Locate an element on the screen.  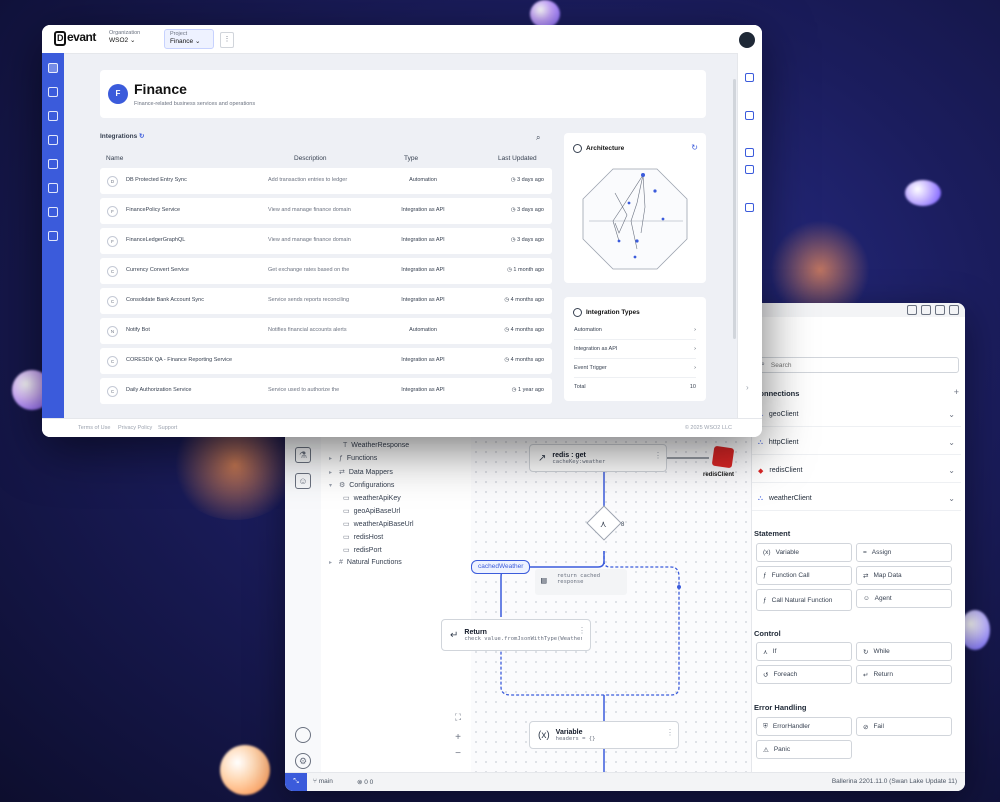
branch-label: cachedWeather is located at coordinates (501, 567).